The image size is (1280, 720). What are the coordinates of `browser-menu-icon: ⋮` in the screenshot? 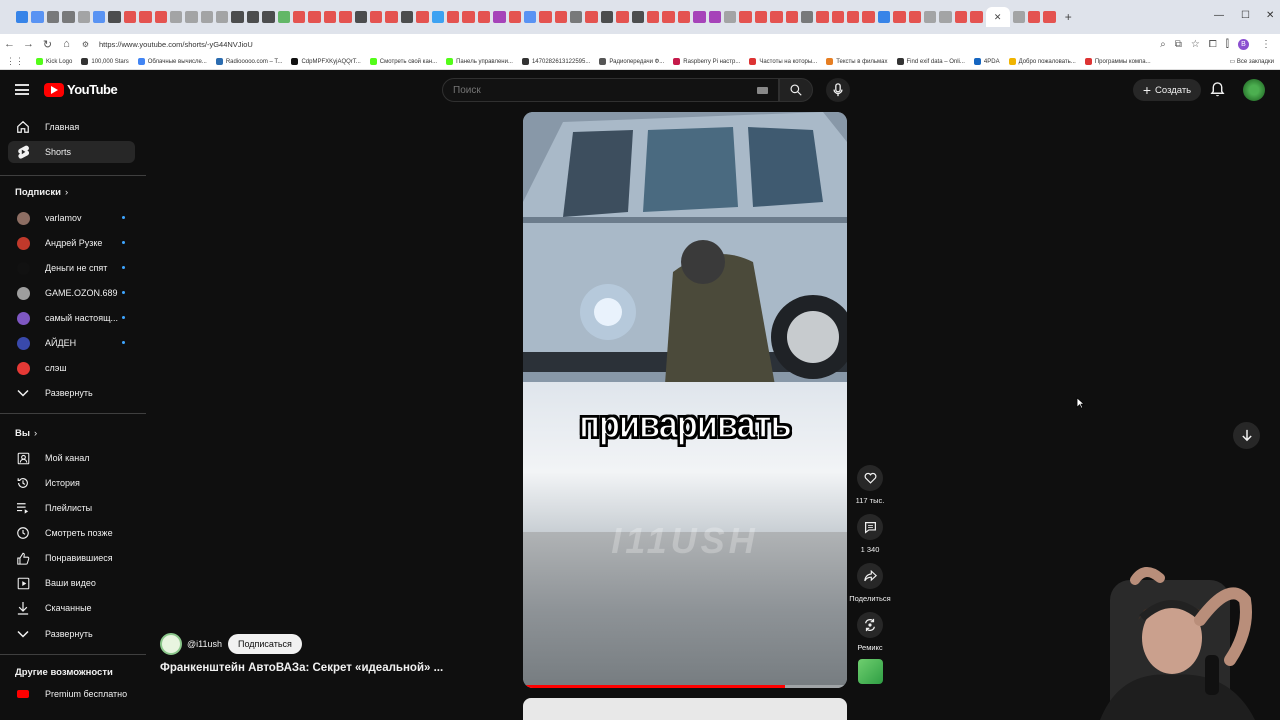 It's located at (1266, 44).